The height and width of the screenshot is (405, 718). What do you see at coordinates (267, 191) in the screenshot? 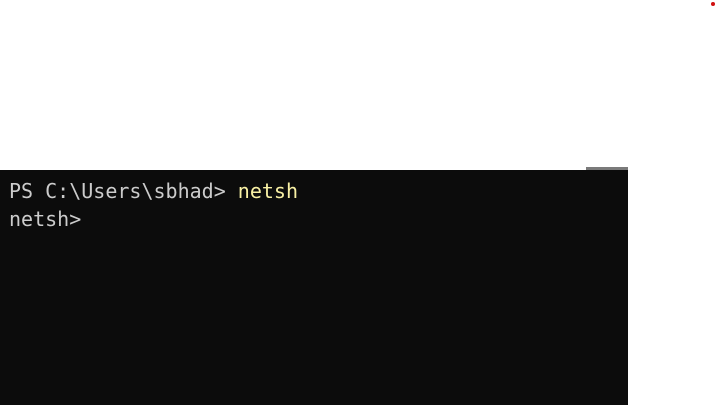
I see `typed-command: netsh` at bounding box center [267, 191].